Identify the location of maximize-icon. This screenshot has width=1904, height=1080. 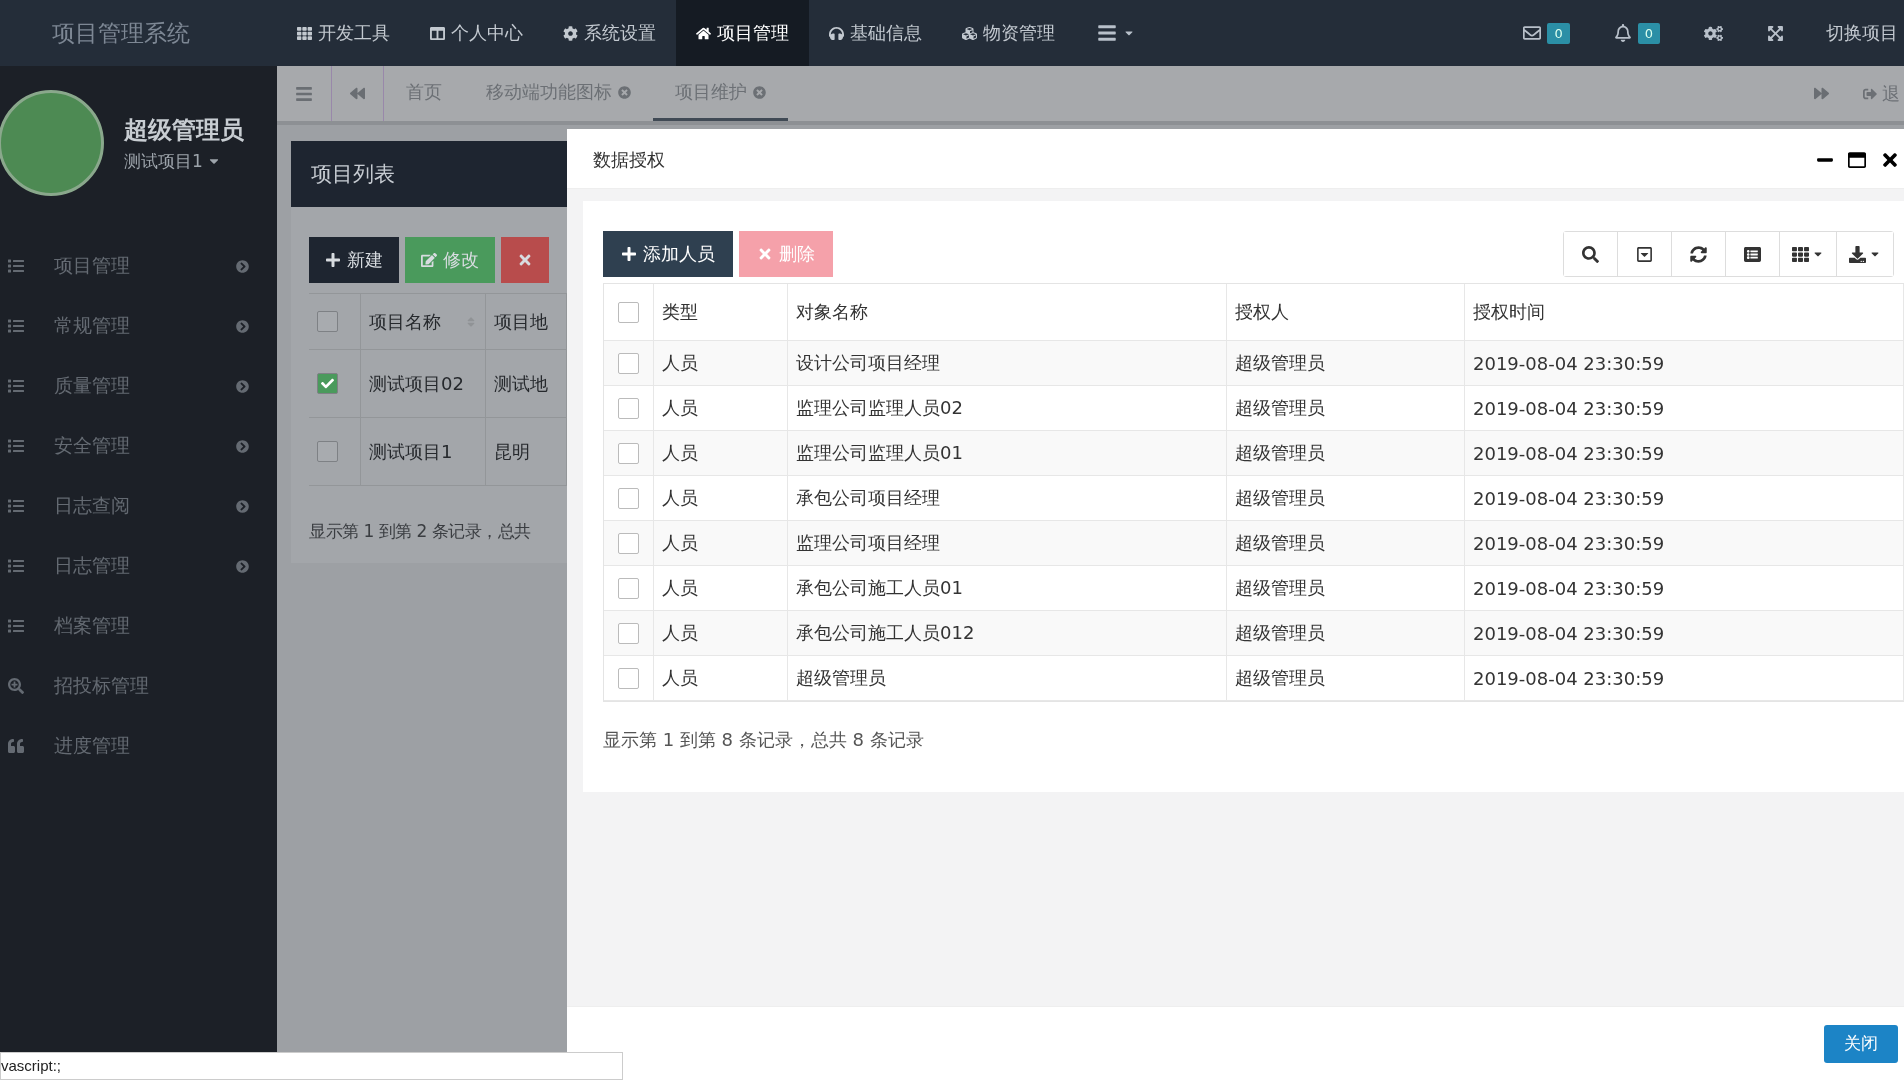
(1857, 159).